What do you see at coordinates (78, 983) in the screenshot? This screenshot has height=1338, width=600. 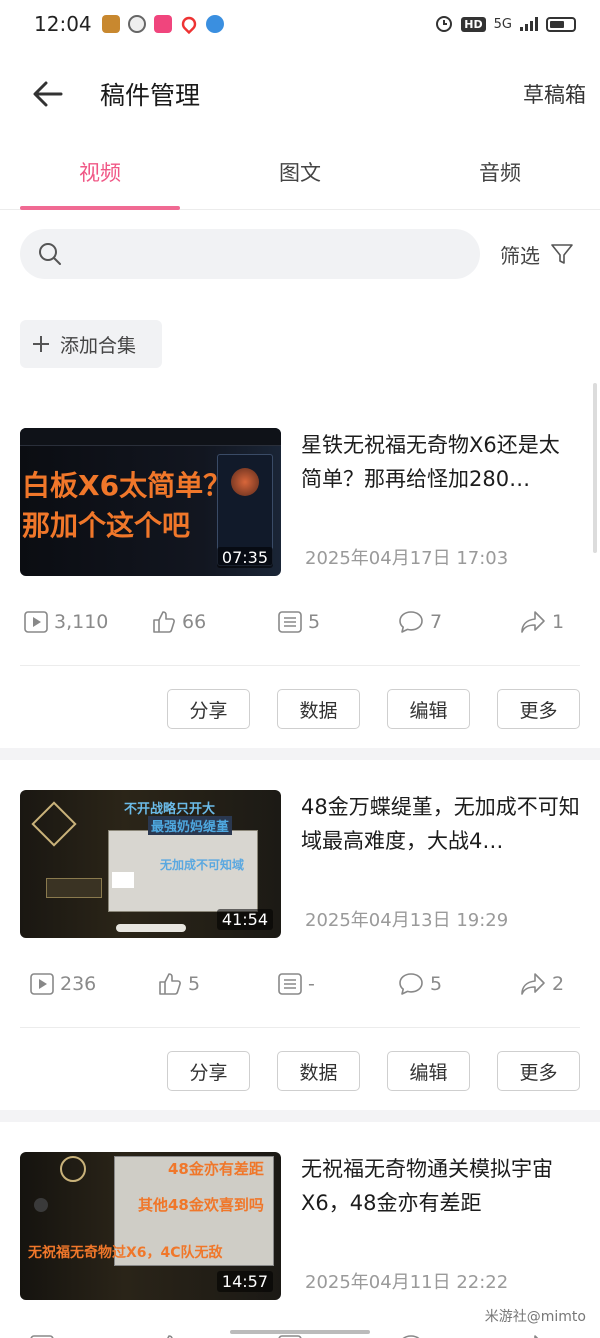 I see `play-count-value: 236` at bounding box center [78, 983].